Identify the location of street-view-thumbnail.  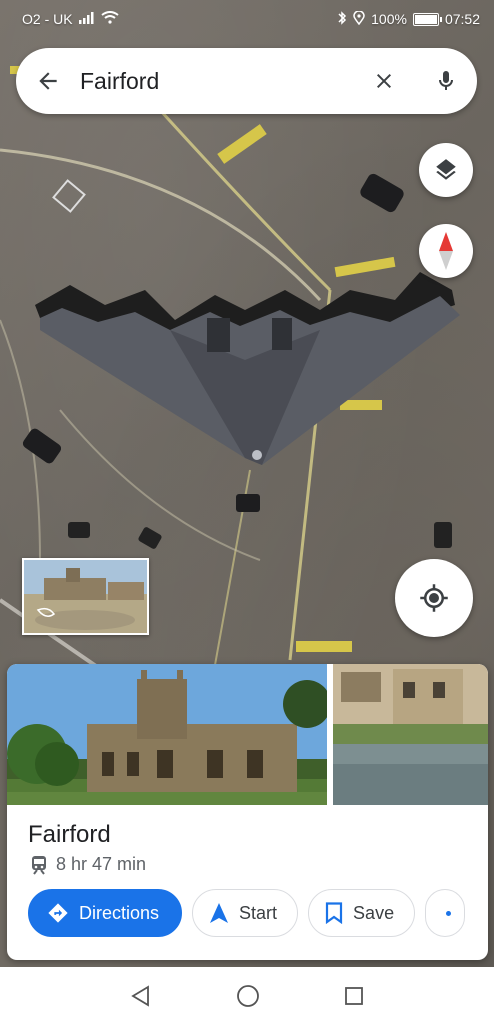
(85, 596).